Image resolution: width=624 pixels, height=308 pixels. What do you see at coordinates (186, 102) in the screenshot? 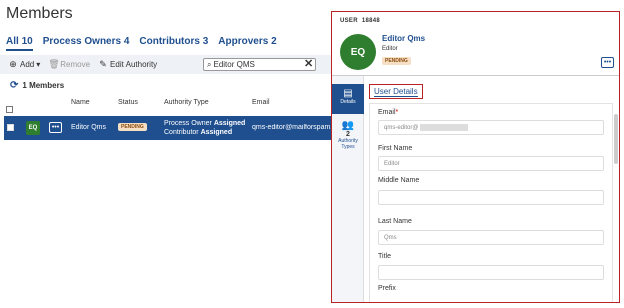
I see `header-authority-type: Authority Type` at bounding box center [186, 102].